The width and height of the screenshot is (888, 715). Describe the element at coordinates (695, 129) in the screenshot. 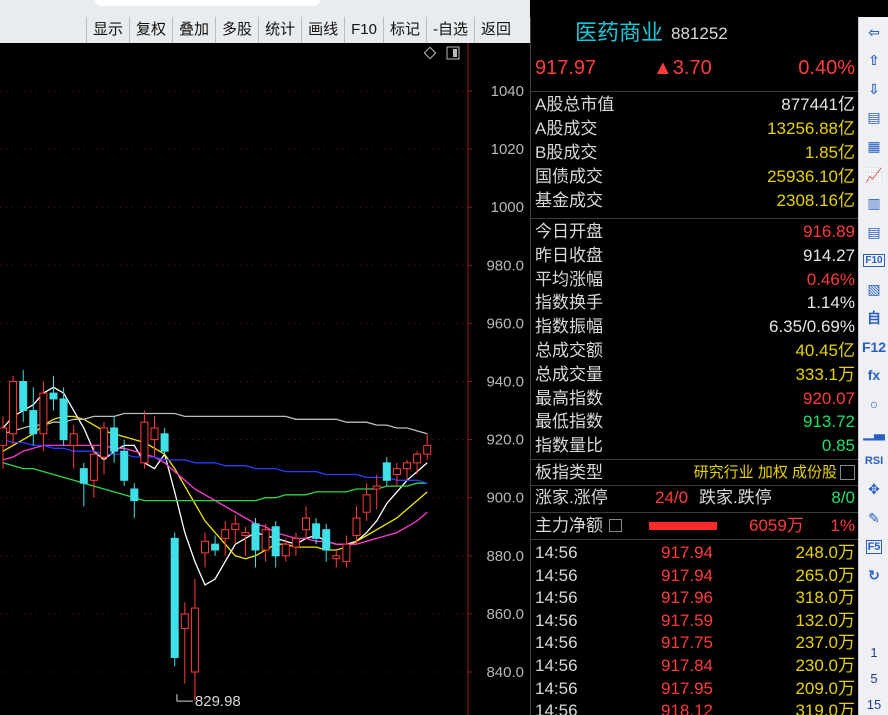

I see `market-stat-row: A股成交 13256.88亿` at that location.